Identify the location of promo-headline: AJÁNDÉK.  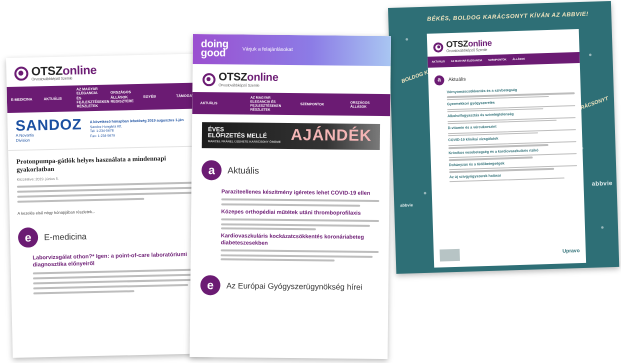
(331, 135).